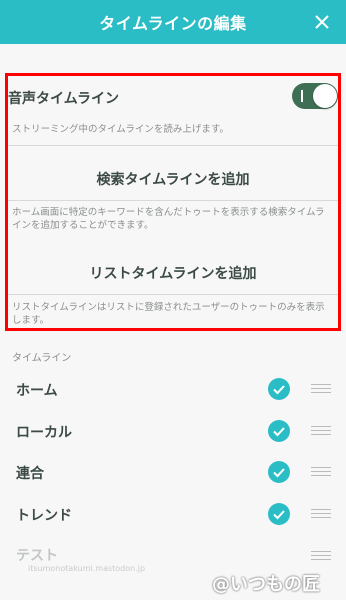  What do you see at coordinates (168, 314) in the screenshot?
I see `list-timeline-description: リストタイムラインはリストに登録されたユーザーのトゥートのみを表示します。` at bounding box center [168, 314].